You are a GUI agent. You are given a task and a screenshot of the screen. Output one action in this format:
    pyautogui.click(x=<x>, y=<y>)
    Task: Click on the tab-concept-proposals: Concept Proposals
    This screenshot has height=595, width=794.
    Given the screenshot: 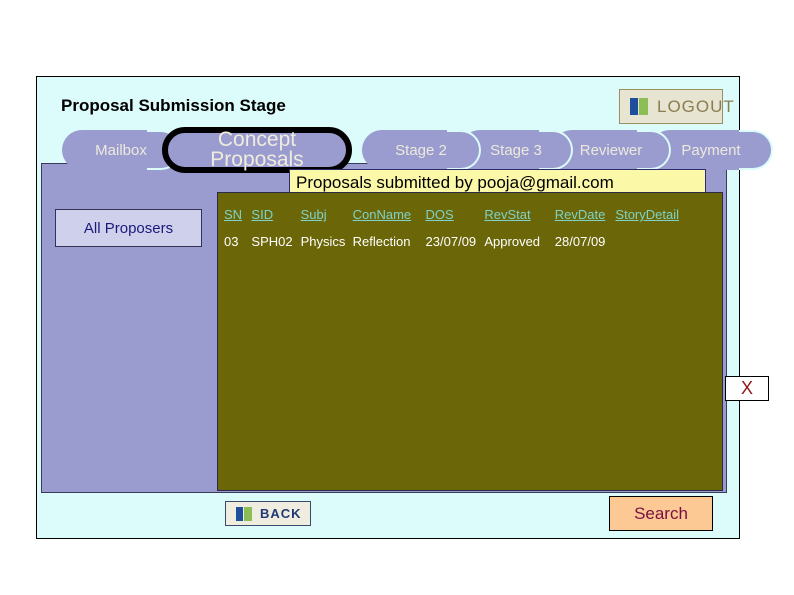 What is the action you would take?
    pyautogui.click(x=257, y=150)
    